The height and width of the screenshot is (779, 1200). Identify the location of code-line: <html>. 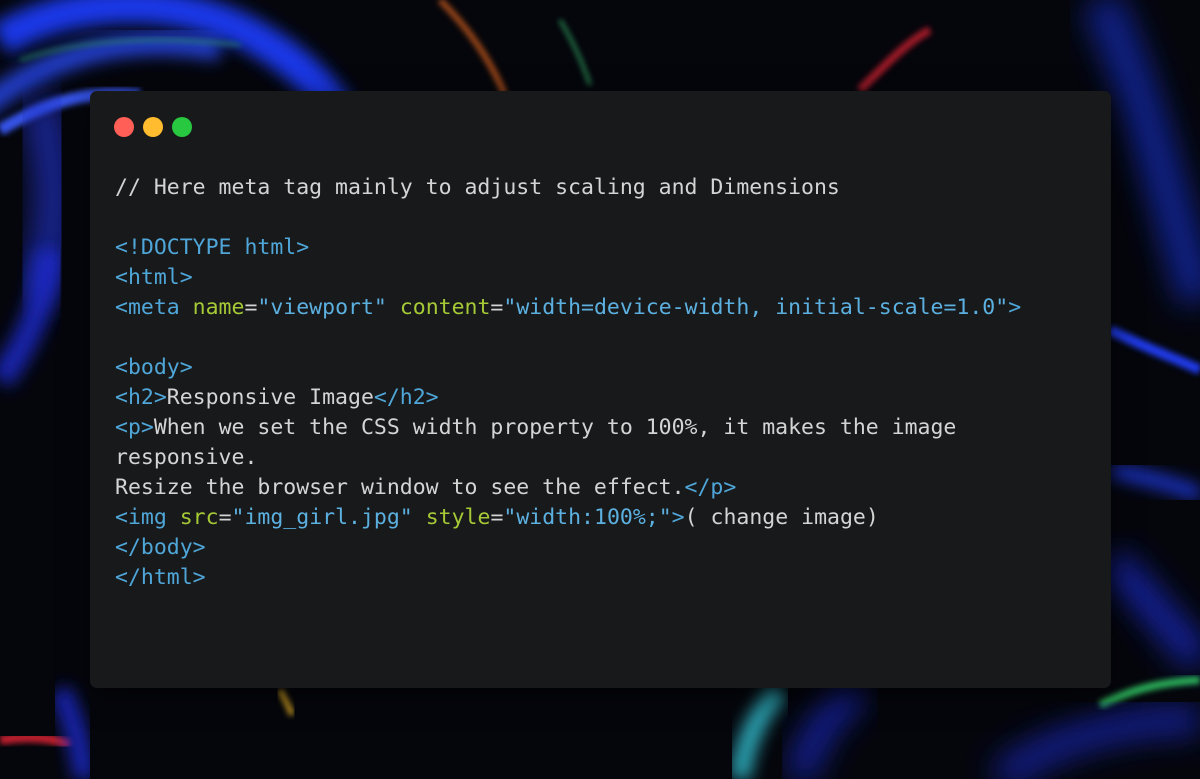
(605, 278).